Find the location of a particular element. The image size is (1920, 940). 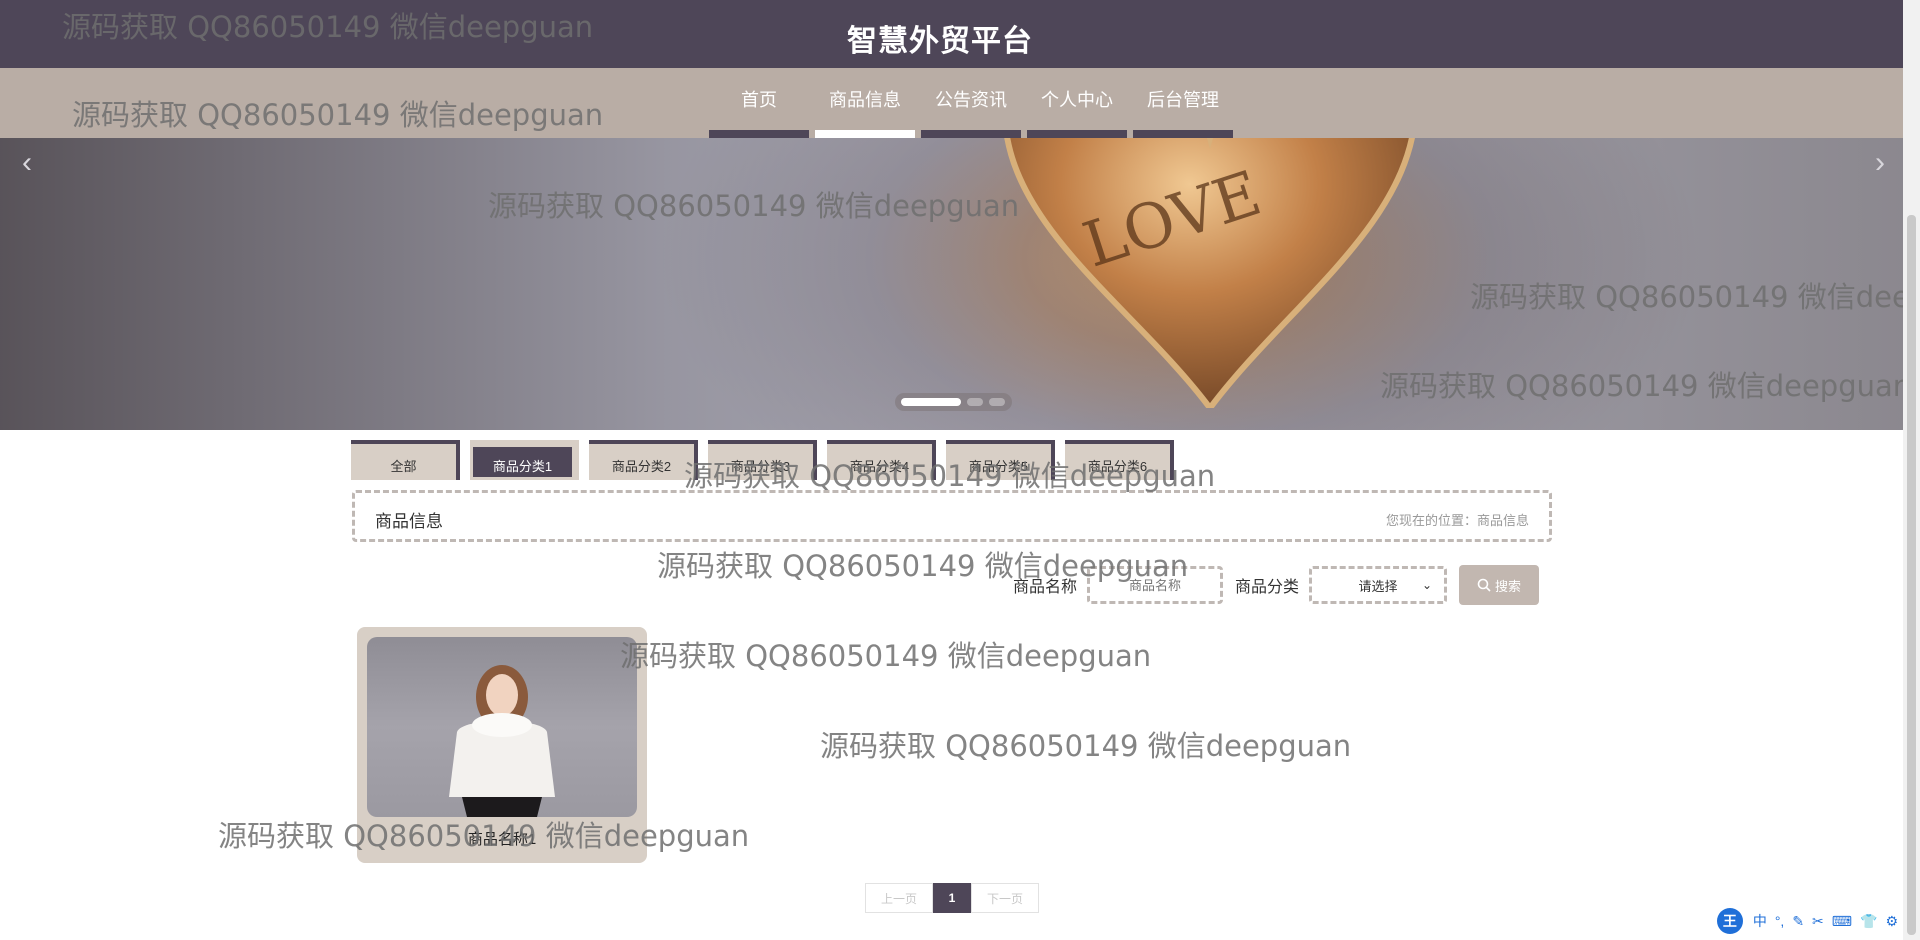

category-tab-2: 商品分类2 is located at coordinates (643, 460).